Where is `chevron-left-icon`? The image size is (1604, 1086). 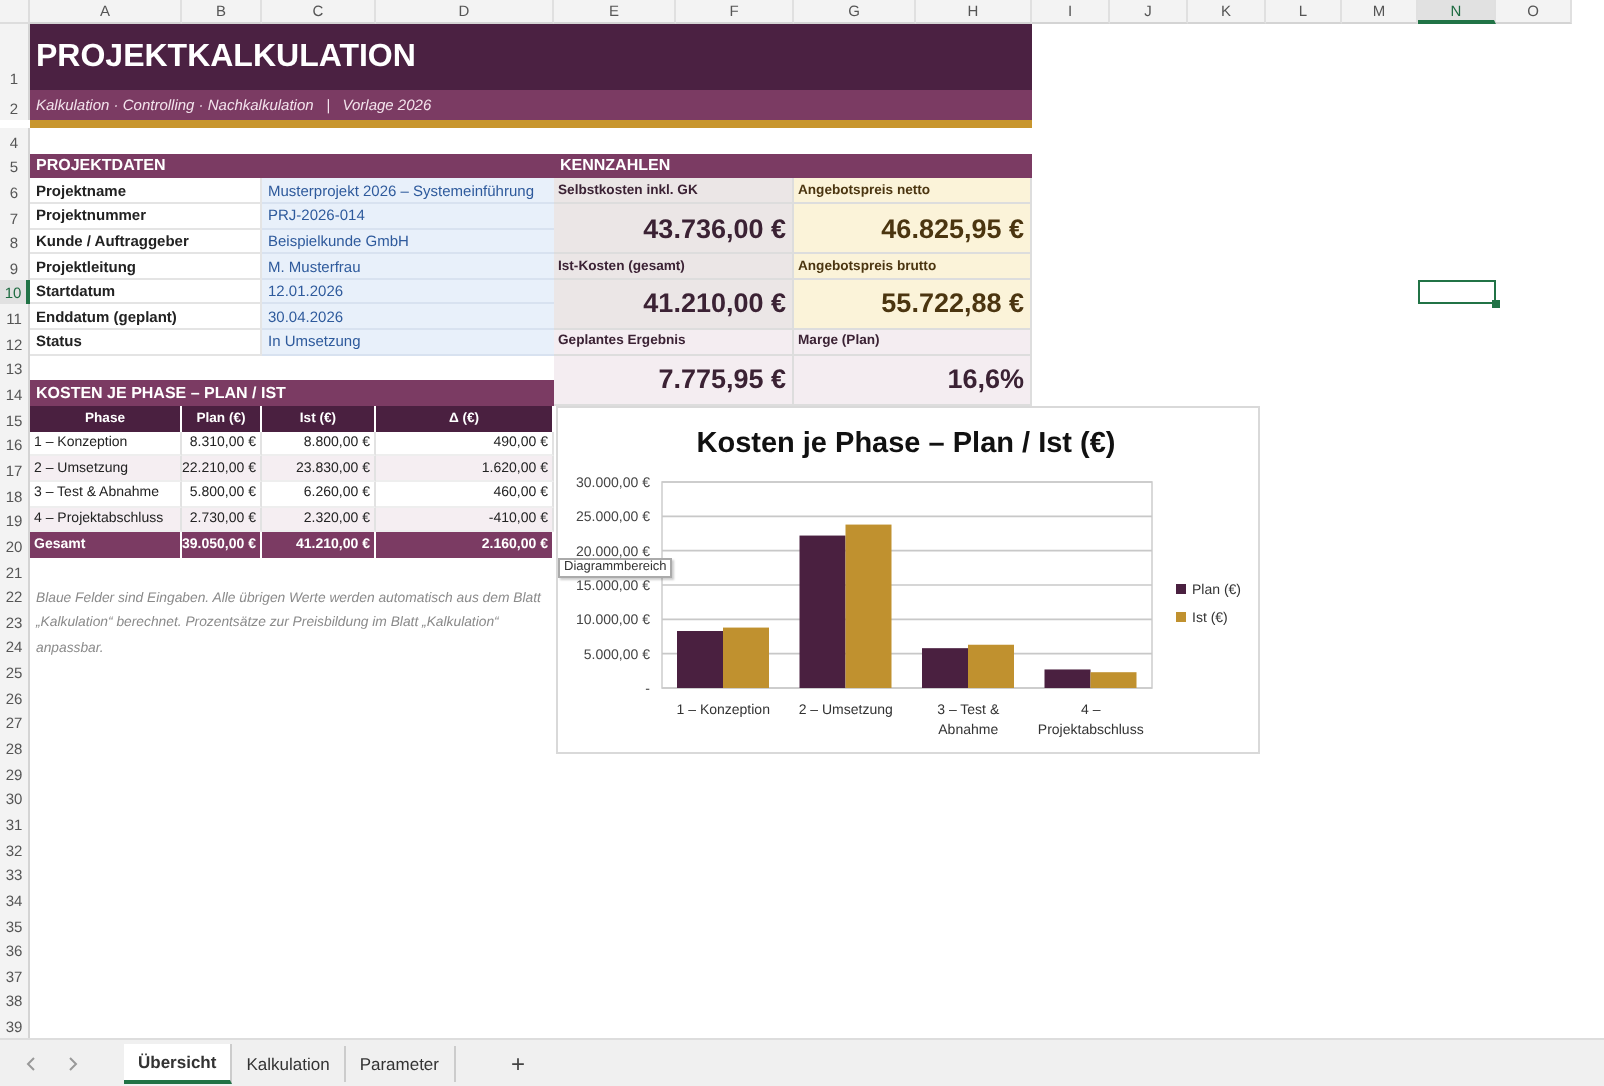 chevron-left-icon is located at coordinates (32, 1063).